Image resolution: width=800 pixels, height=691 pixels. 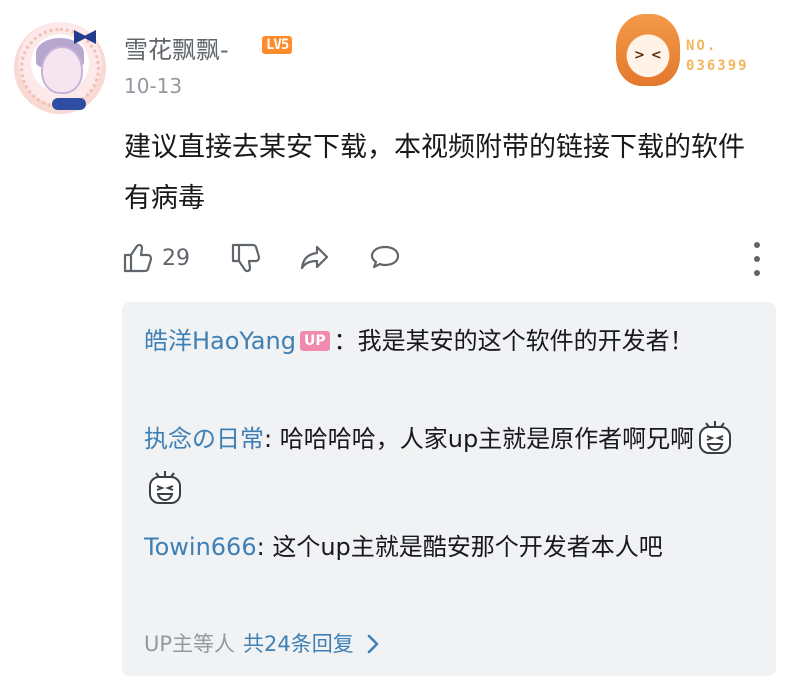 I want to click on fan-card-label: NO., so click(x=702, y=46).